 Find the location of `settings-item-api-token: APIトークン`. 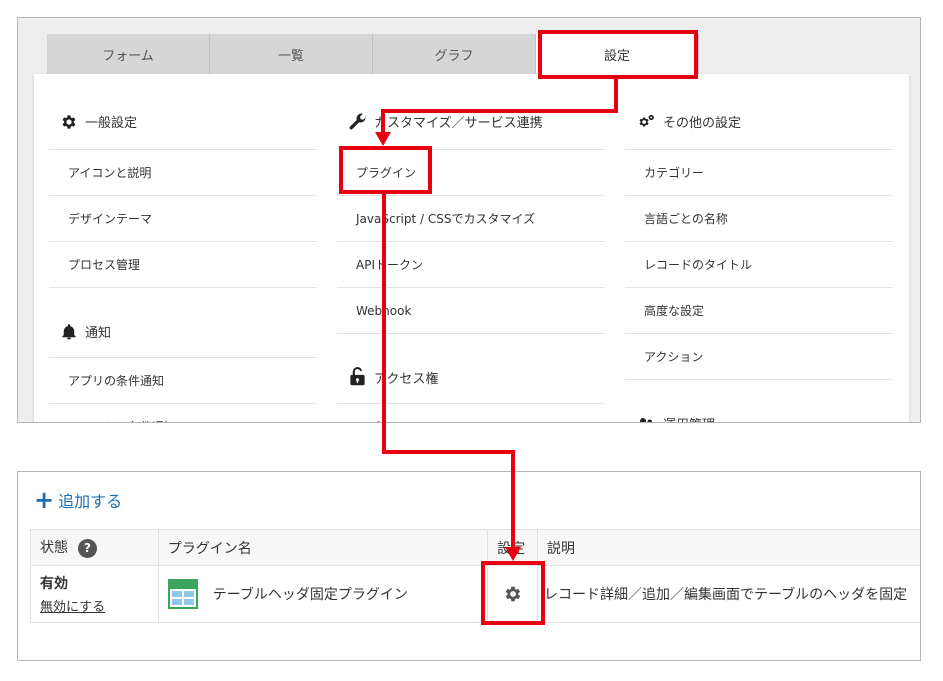

settings-item-api-token: APIトークン is located at coordinates (471, 265).